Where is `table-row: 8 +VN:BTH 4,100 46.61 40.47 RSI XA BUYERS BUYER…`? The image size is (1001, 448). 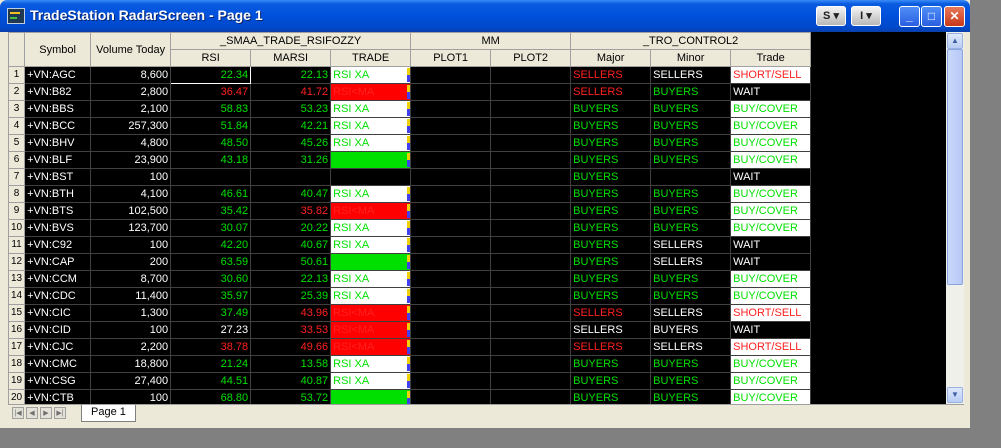 table-row: 8 +VN:BTH 4,100 46.61 40.47 RSI XA BUYERS BUYER… is located at coordinates (410, 194).